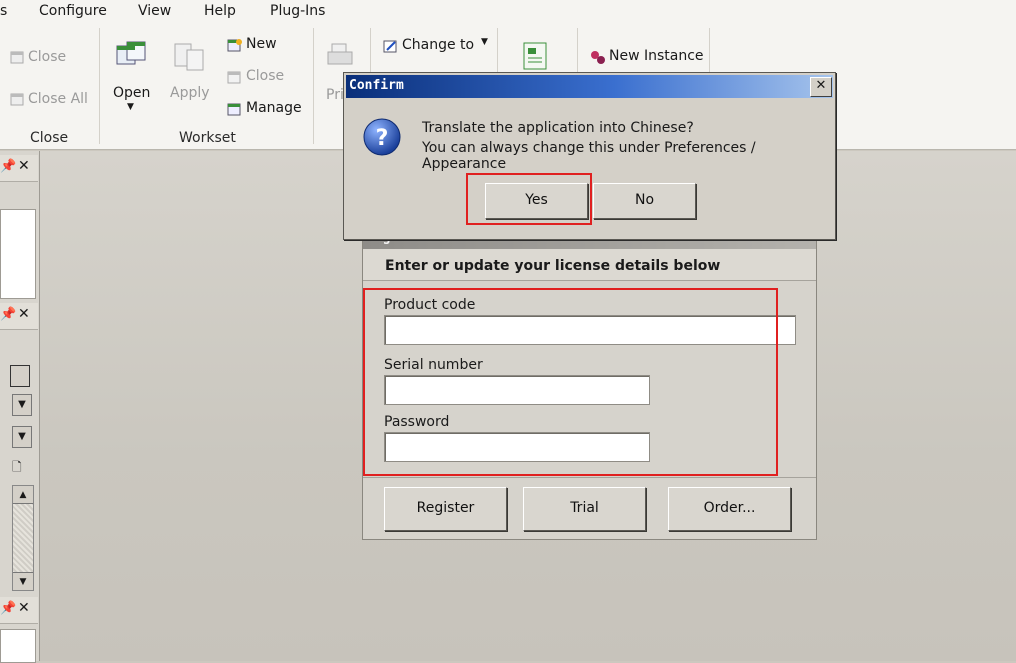 This screenshot has height=663, width=1016. I want to click on new-instance-button: New Instance, so click(650, 58).